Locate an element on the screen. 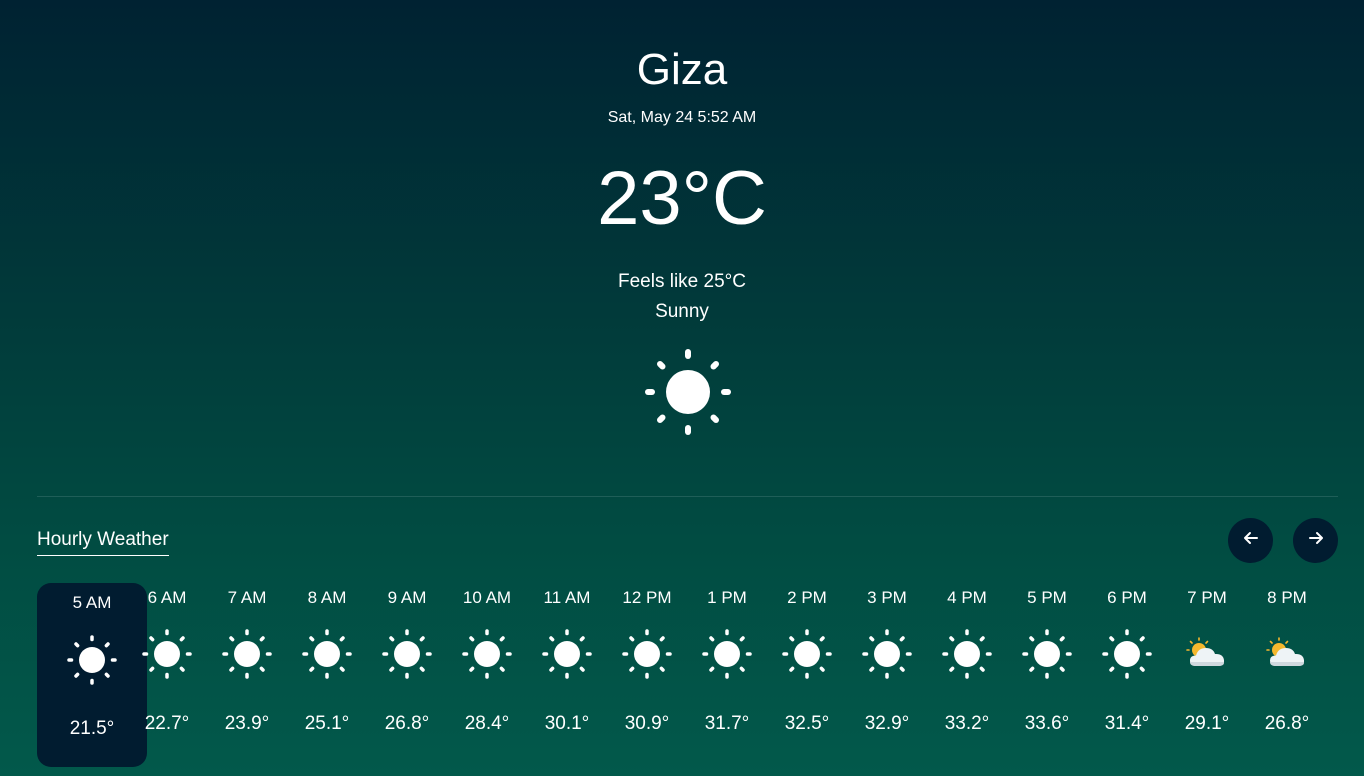 Image resolution: width=1364 pixels, height=776 pixels. current-temperature: 23°C is located at coordinates (682, 198).